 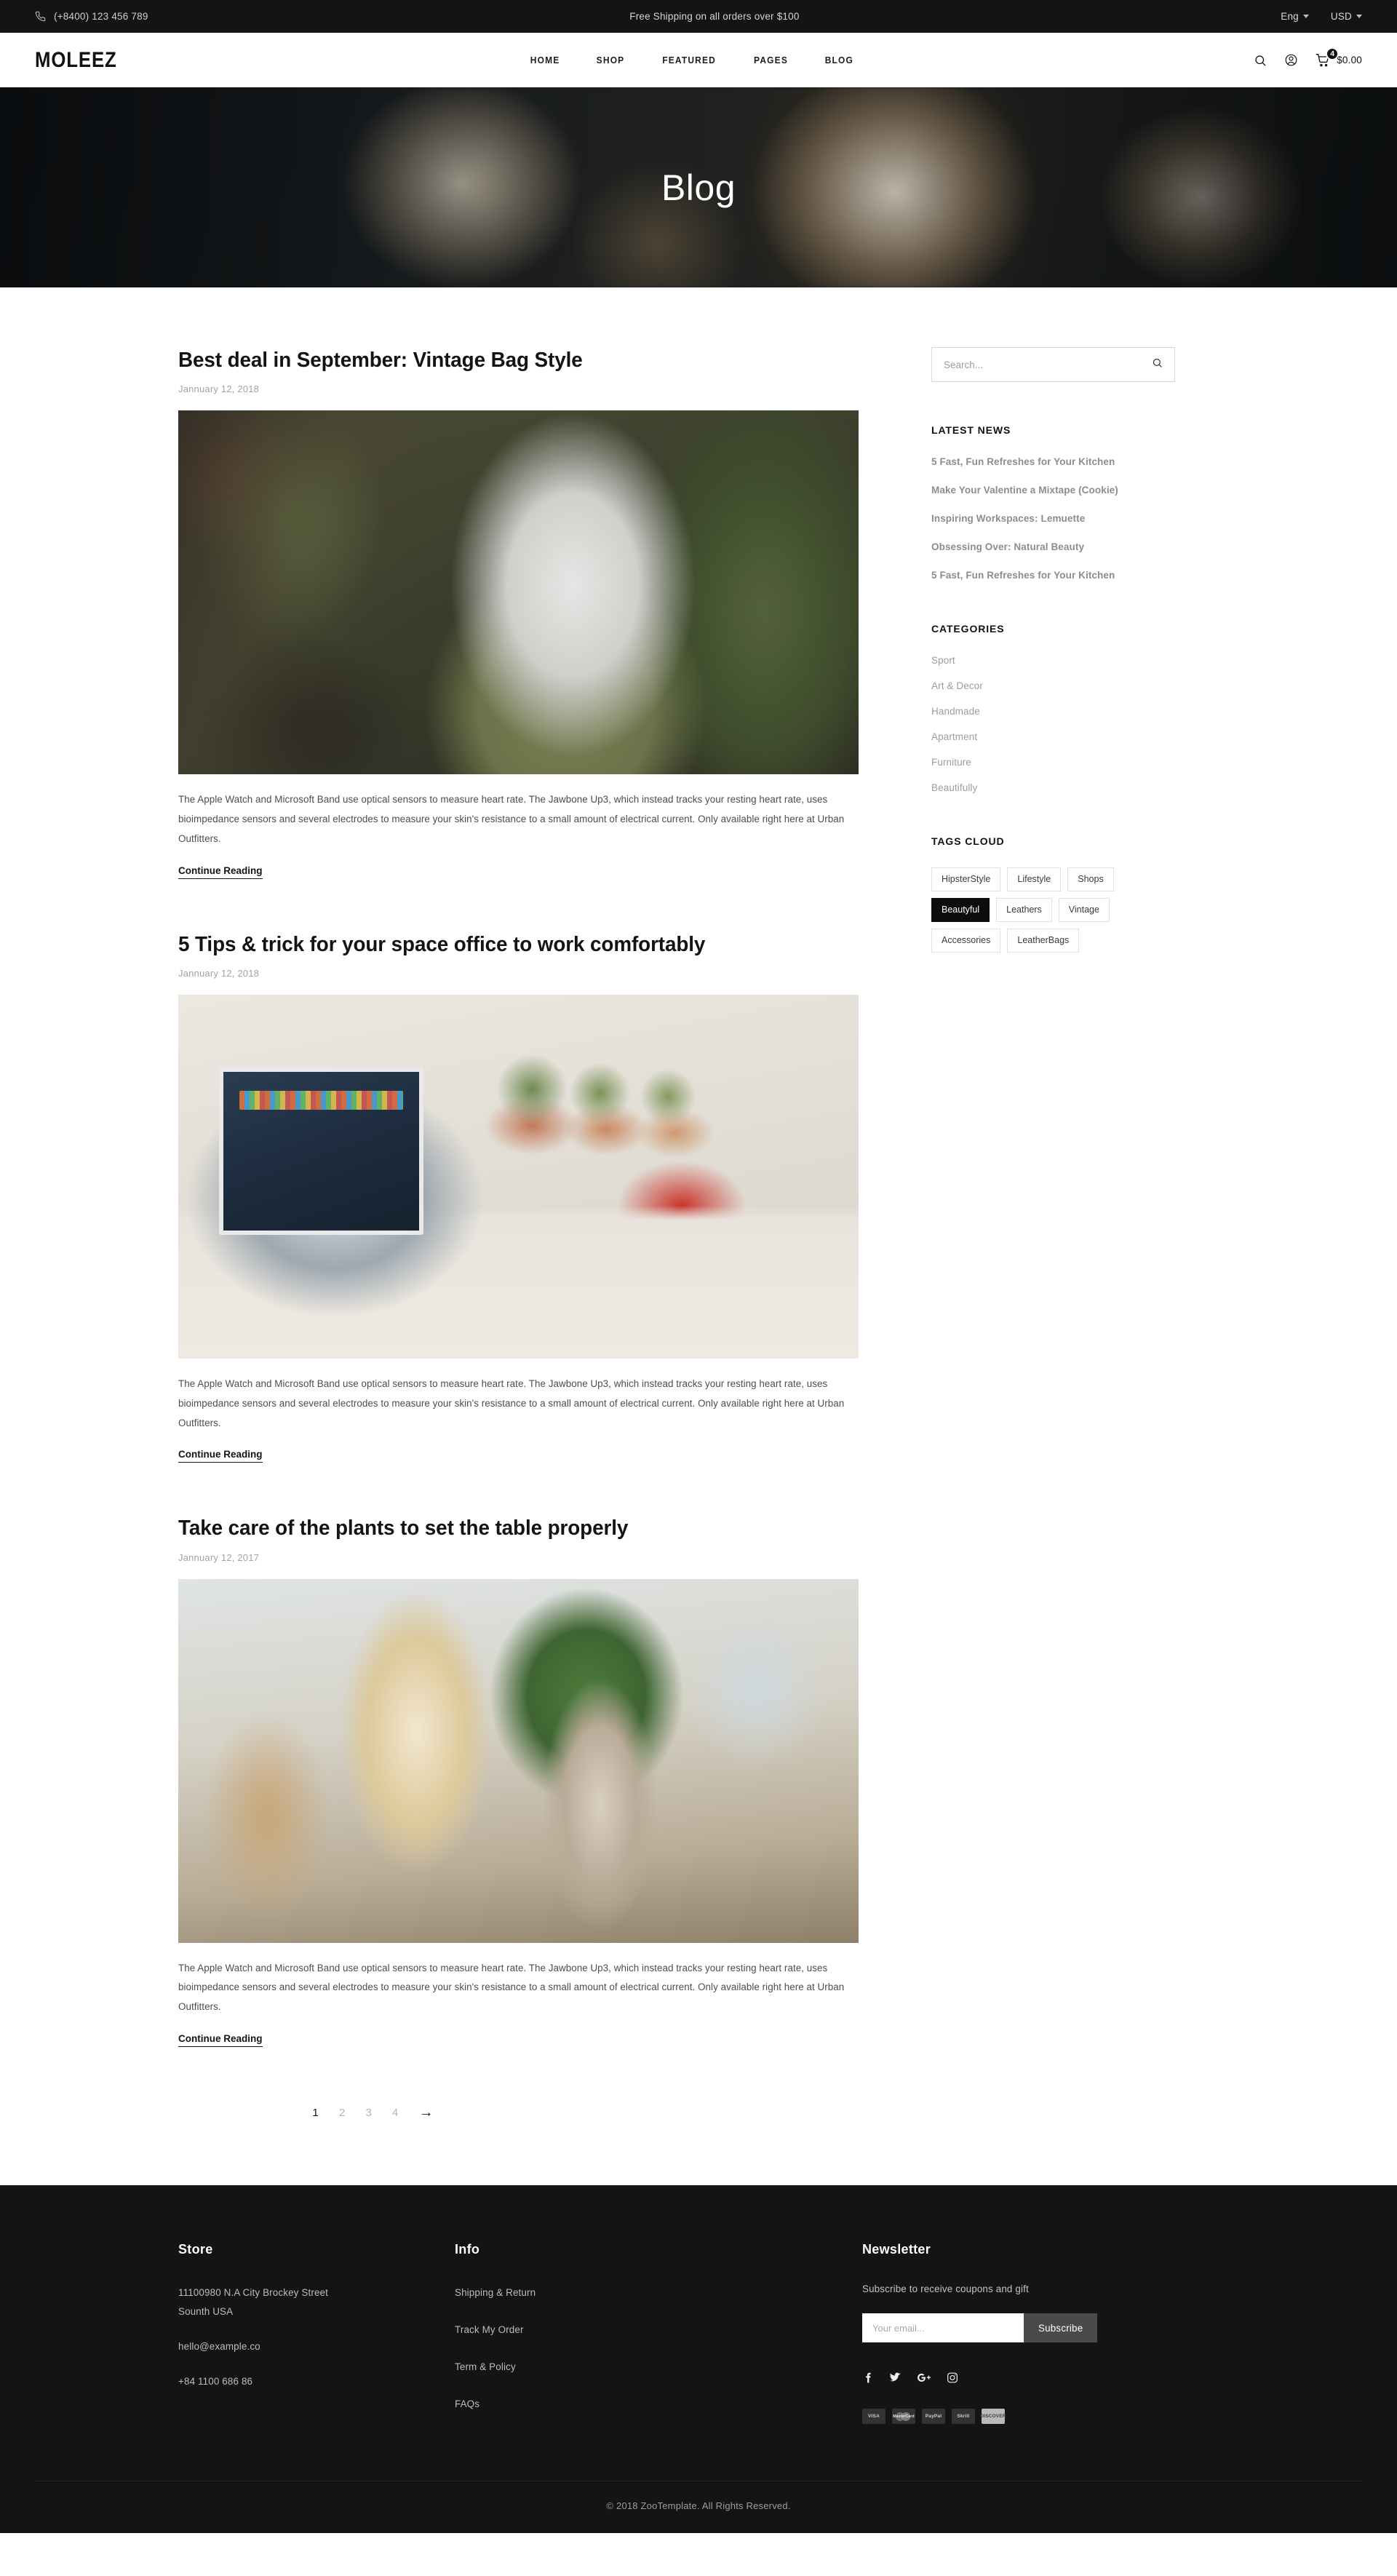 What do you see at coordinates (1035, 879) in the screenshot?
I see `tag-chip: Lifestyle` at bounding box center [1035, 879].